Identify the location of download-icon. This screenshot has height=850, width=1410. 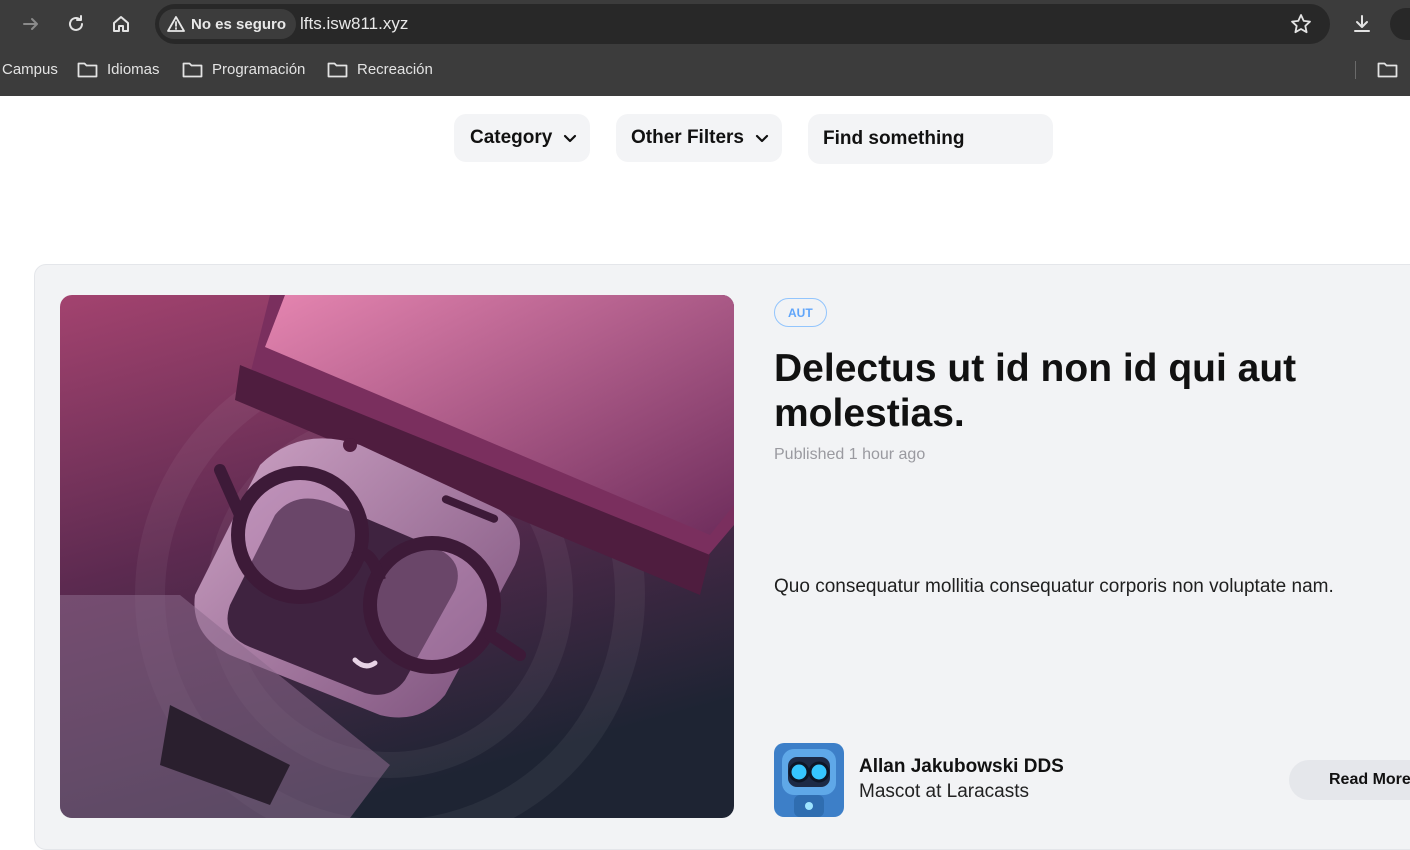
(1362, 24).